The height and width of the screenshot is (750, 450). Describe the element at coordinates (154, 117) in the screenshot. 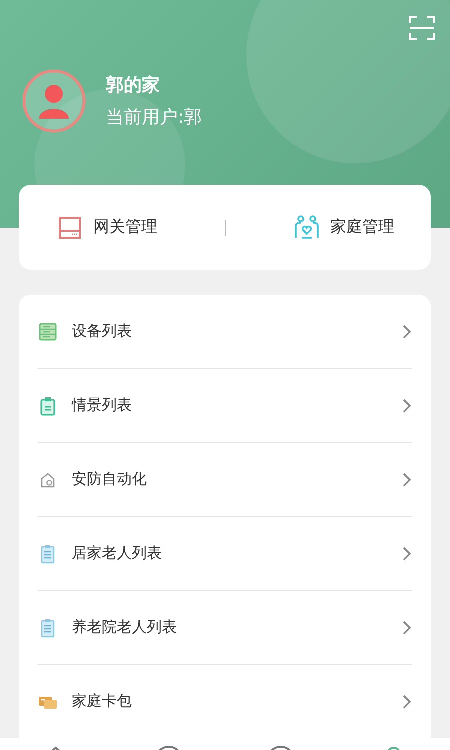

I see `current-user: 当前用户:郭` at that location.